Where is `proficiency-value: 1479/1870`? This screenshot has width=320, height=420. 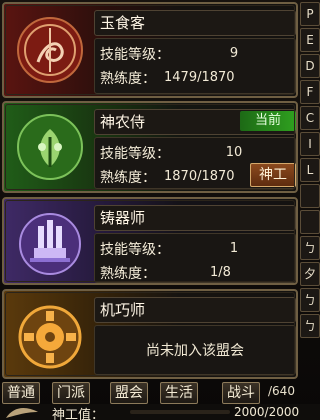
proficiency-value: 1479/1870 is located at coordinates (199, 77).